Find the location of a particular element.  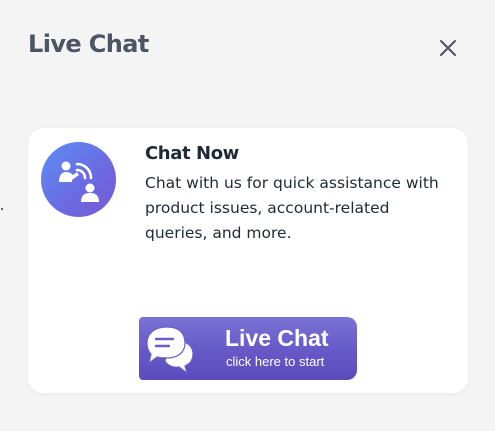

support-agent-icon is located at coordinates (78, 181).